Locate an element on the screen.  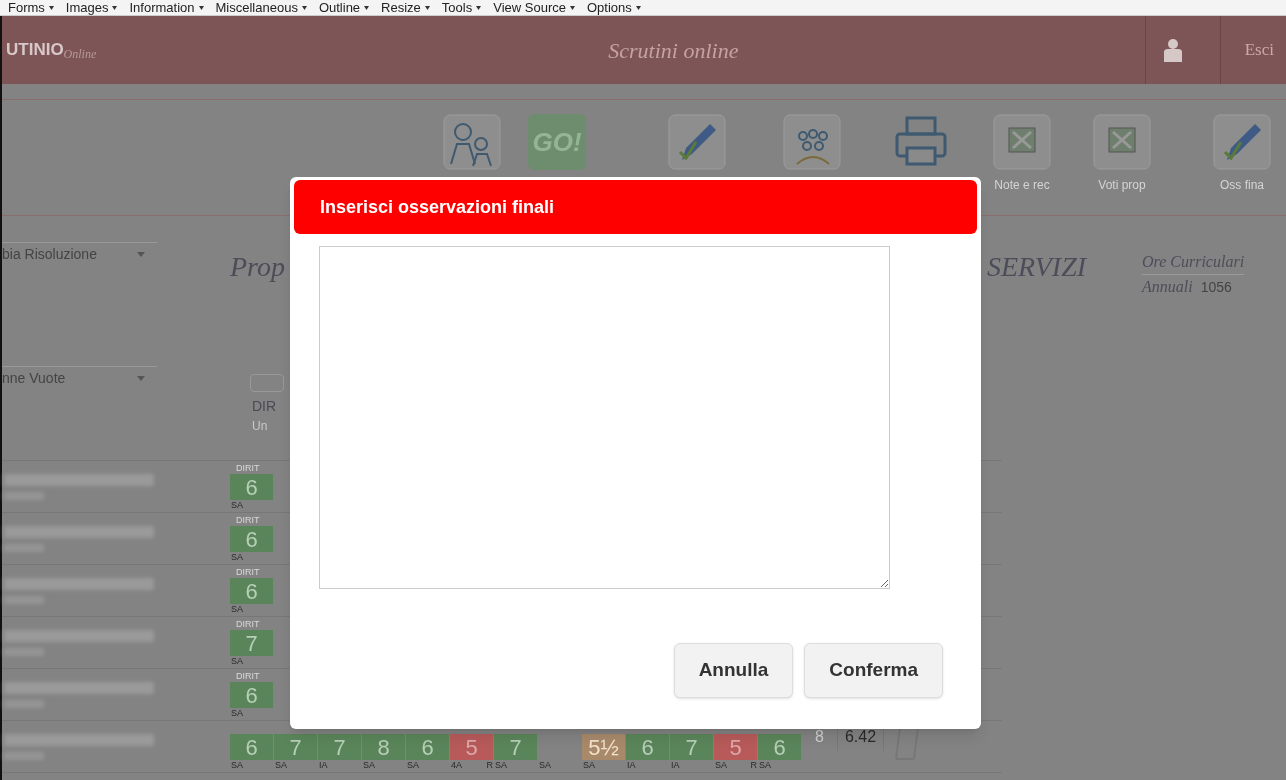
logo-subtitle: Online is located at coordinates (80, 54).